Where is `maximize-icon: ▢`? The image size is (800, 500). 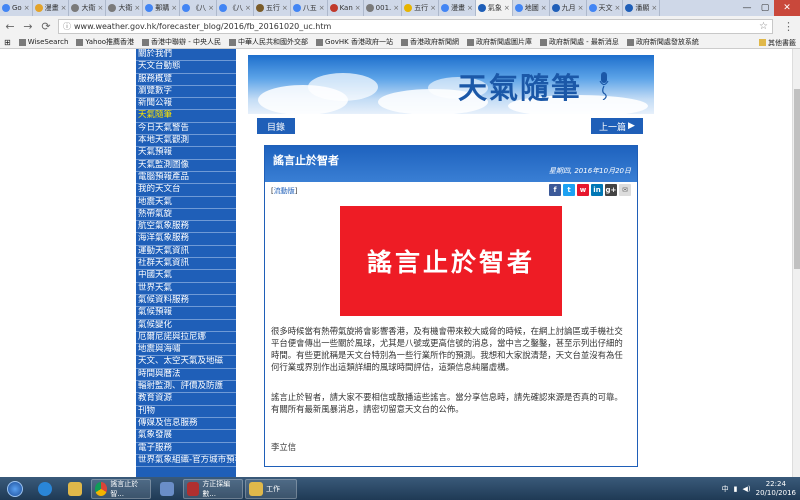
maximize-icon: ▢ is located at coordinates (765, 8).